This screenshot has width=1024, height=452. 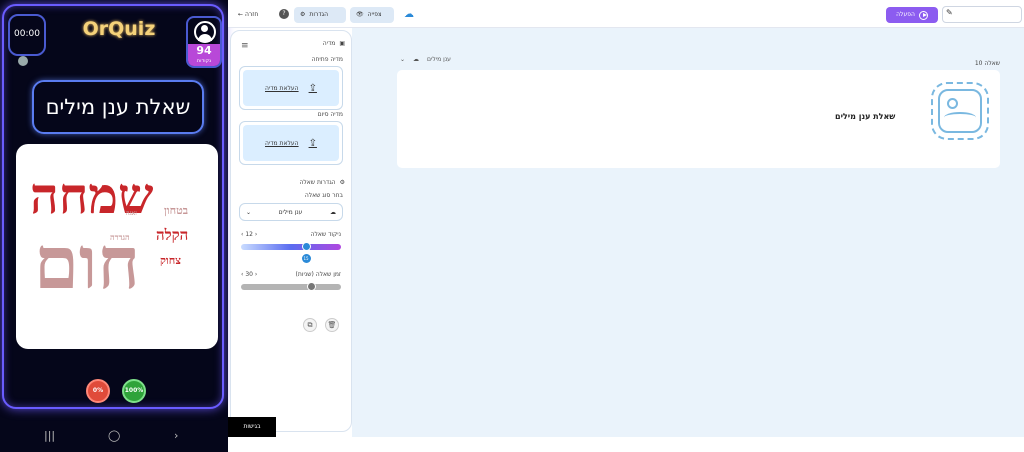 I want to click on settings-button: ⚙ הגדרות, so click(x=320, y=15).